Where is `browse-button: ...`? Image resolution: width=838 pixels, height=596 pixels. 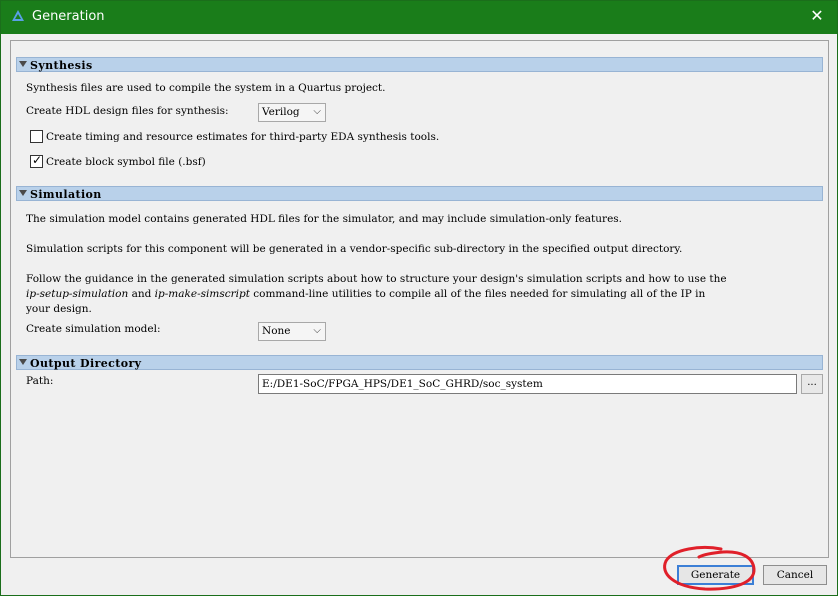
browse-button: ... is located at coordinates (812, 384).